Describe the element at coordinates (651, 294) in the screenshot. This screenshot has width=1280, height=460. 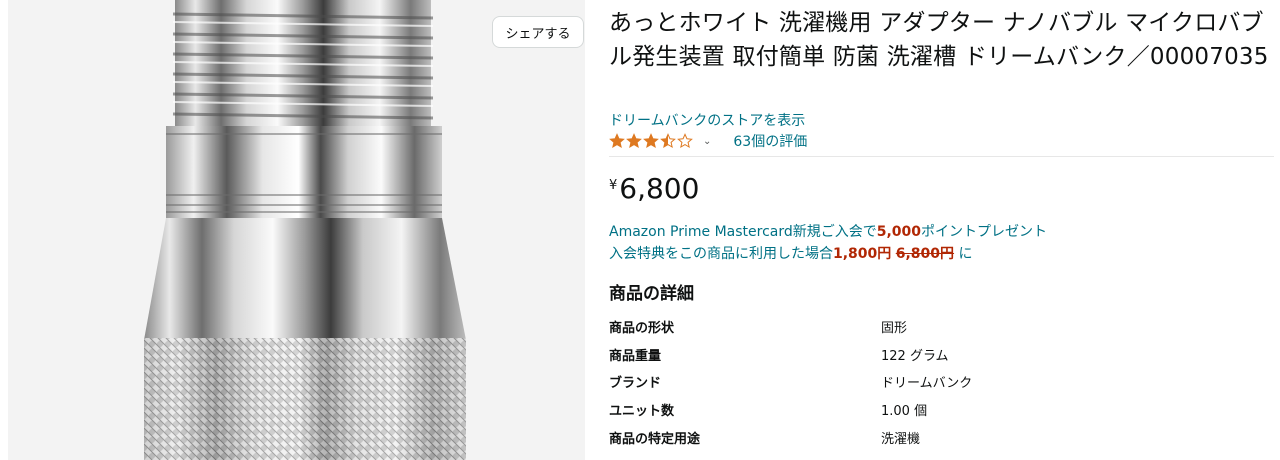
I see `details-heading: 商品の詳細` at that location.